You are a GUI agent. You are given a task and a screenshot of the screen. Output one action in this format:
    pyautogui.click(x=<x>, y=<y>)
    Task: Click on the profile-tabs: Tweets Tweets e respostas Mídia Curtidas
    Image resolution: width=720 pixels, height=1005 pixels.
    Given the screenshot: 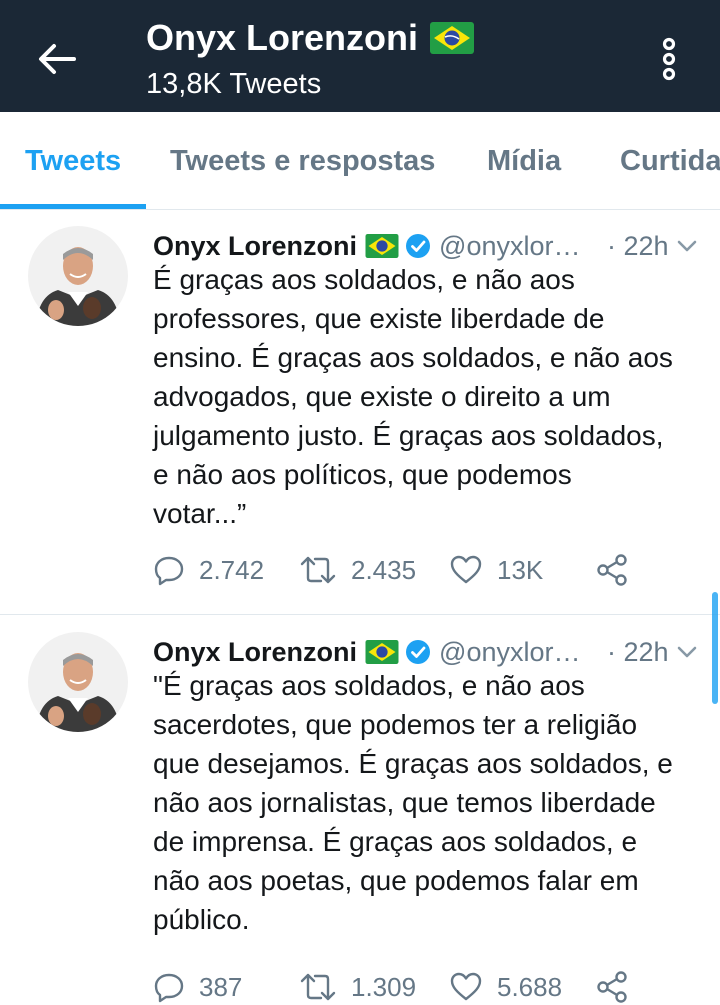 What is the action you would take?
    pyautogui.click(x=360, y=161)
    